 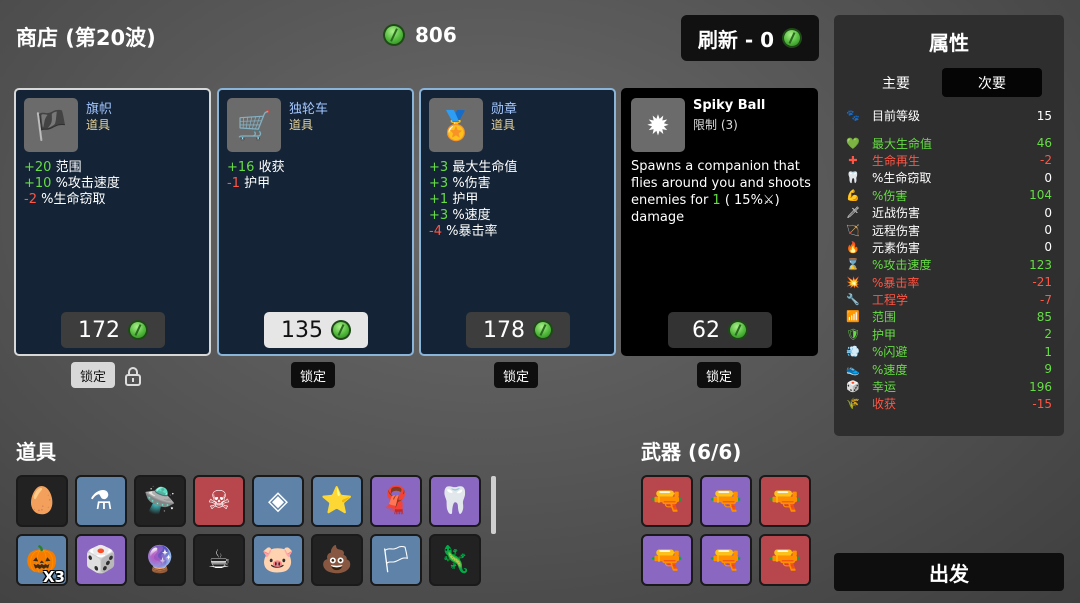 I want to click on stat-icon: 🏹, so click(x=853, y=230).